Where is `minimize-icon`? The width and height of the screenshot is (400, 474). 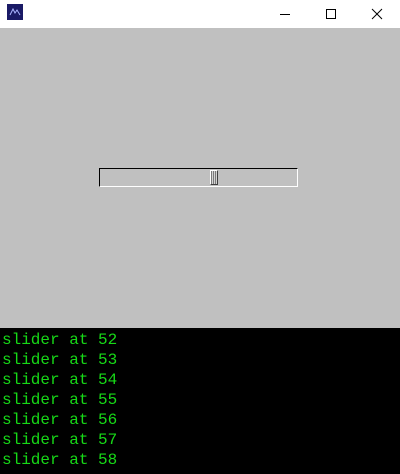 minimize-icon is located at coordinates (285, 14).